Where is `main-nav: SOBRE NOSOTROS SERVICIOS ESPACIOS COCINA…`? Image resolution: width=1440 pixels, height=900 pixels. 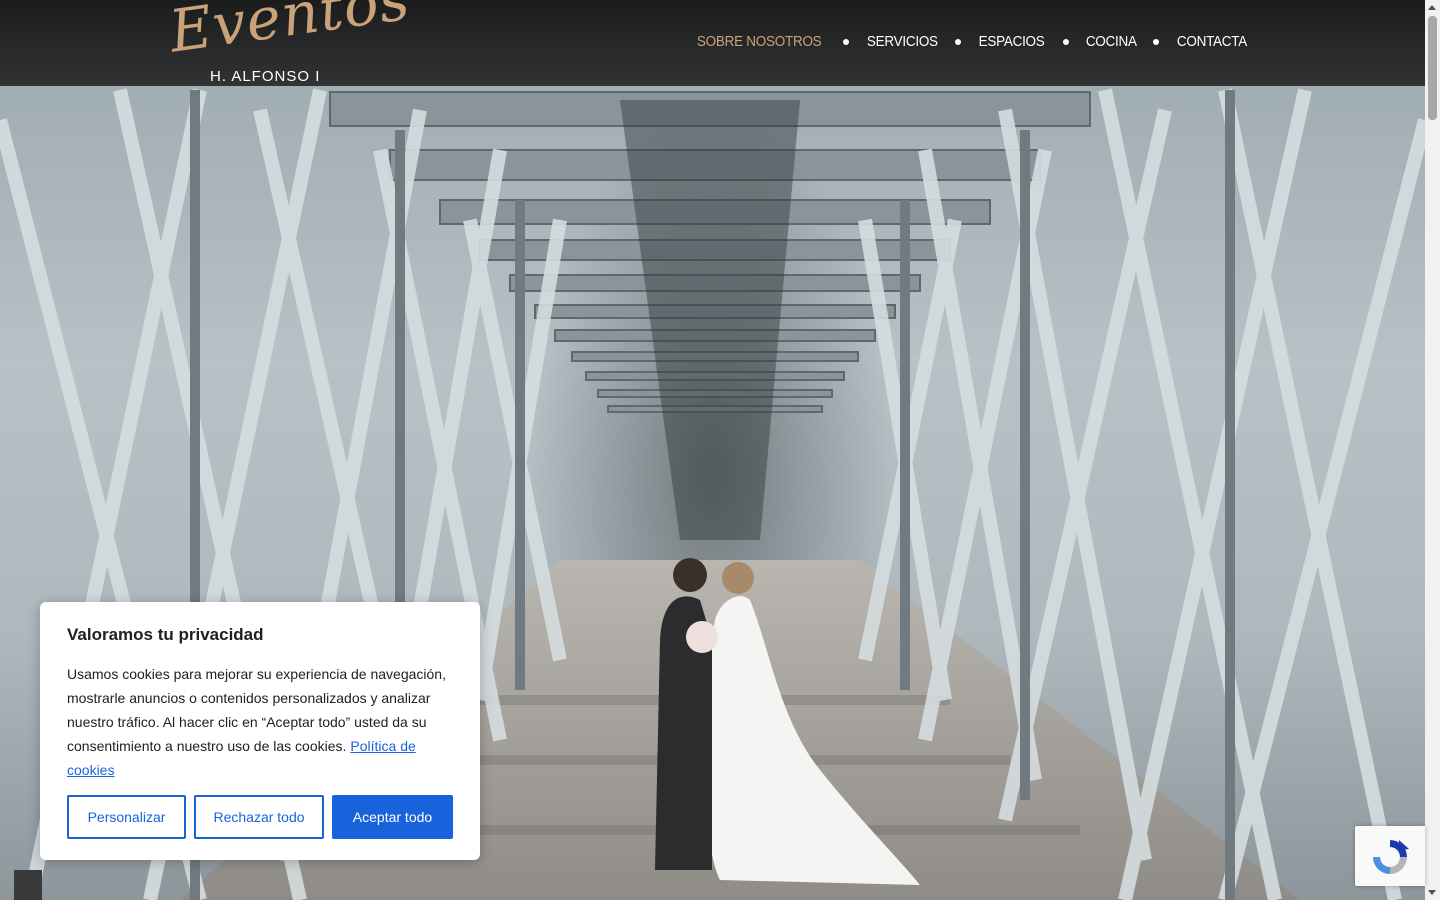
main-nav: SOBRE NOSOTROS SERVICIOS ESPACIOS COCINA… is located at coordinates (970, 41).